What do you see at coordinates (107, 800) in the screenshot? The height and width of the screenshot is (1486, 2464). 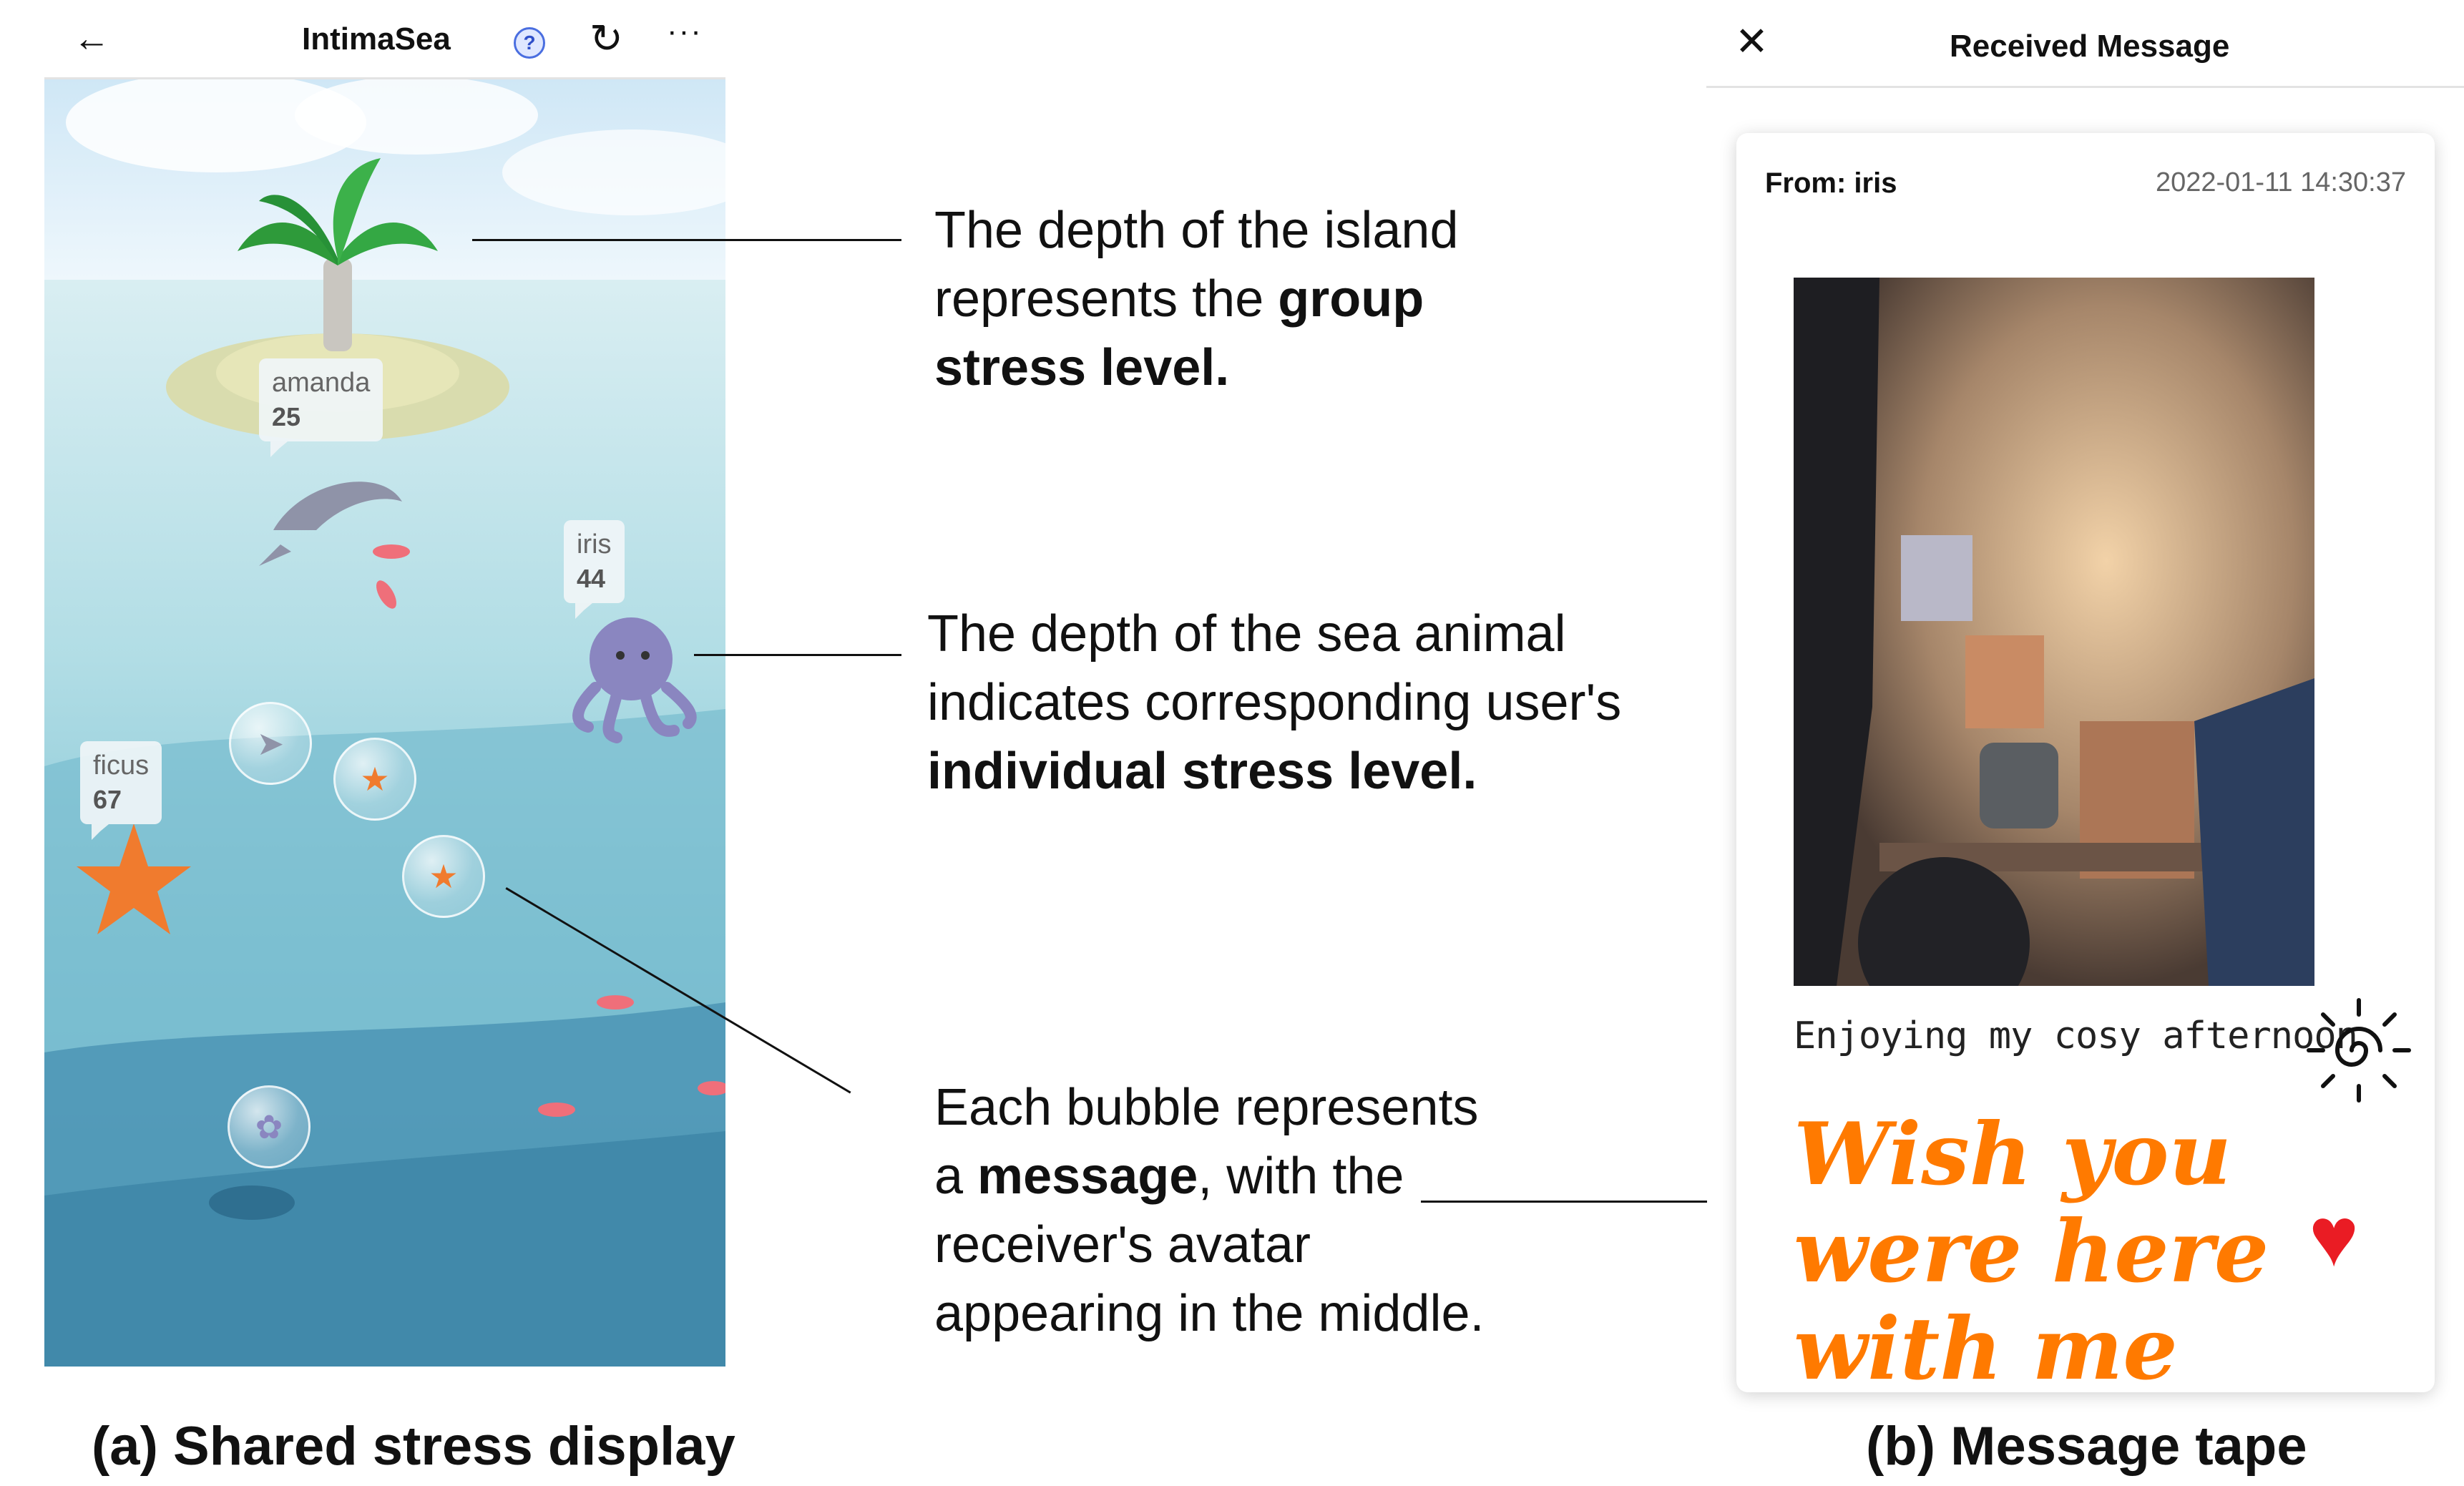 I see `user-stress-level: 67` at bounding box center [107, 800].